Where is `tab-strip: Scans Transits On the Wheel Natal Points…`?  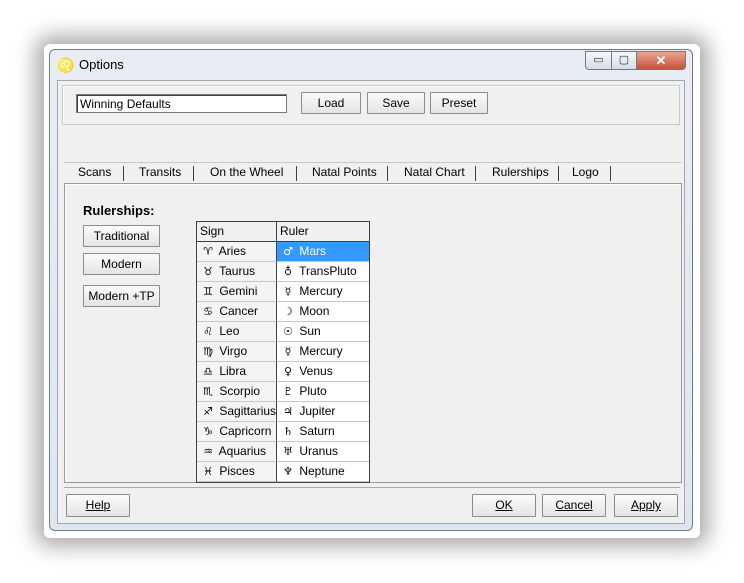 tab-strip: Scans Transits On the Wheel Natal Points… is located at coordinates (374, 173).